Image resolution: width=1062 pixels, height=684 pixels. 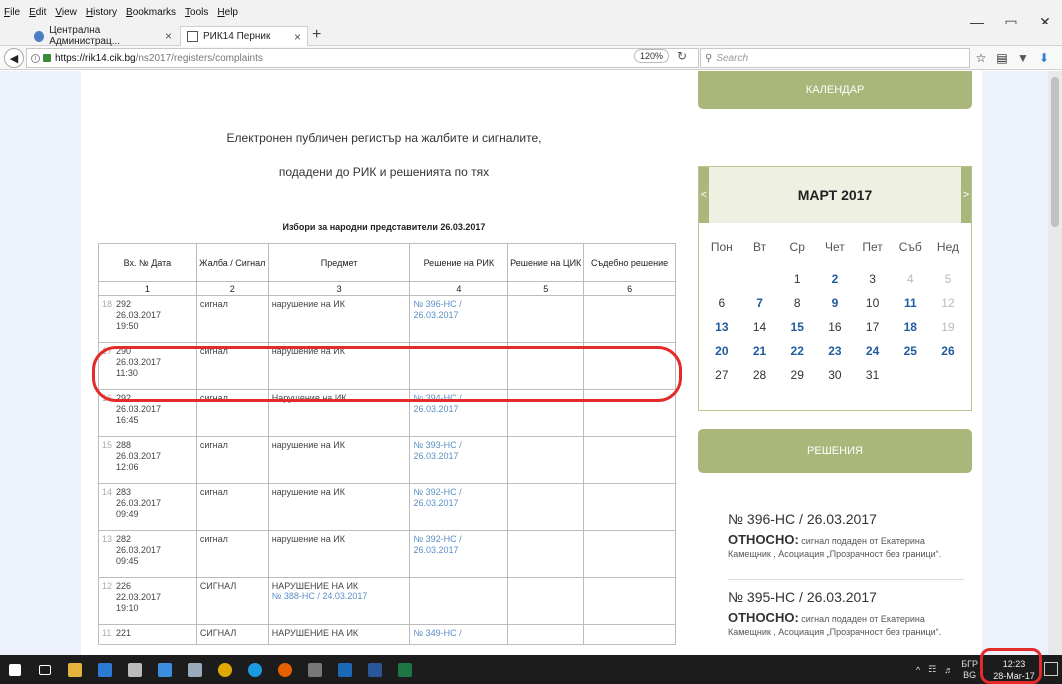 I want to click on calendar-day: 22, so click(x=797, y=351).